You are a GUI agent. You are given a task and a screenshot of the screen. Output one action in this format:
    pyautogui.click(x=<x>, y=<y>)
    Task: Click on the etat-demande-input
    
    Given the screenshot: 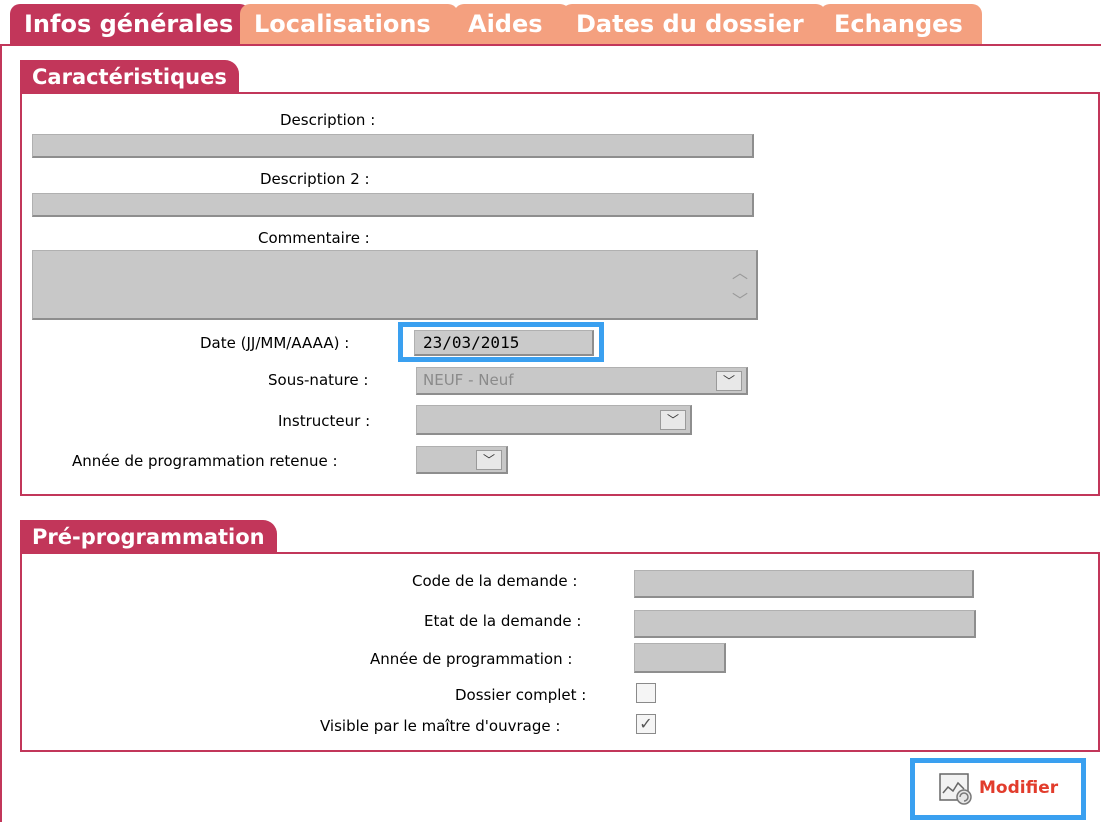 What is the action you would take?
    pyautogui.click(x=805, y=624)
    